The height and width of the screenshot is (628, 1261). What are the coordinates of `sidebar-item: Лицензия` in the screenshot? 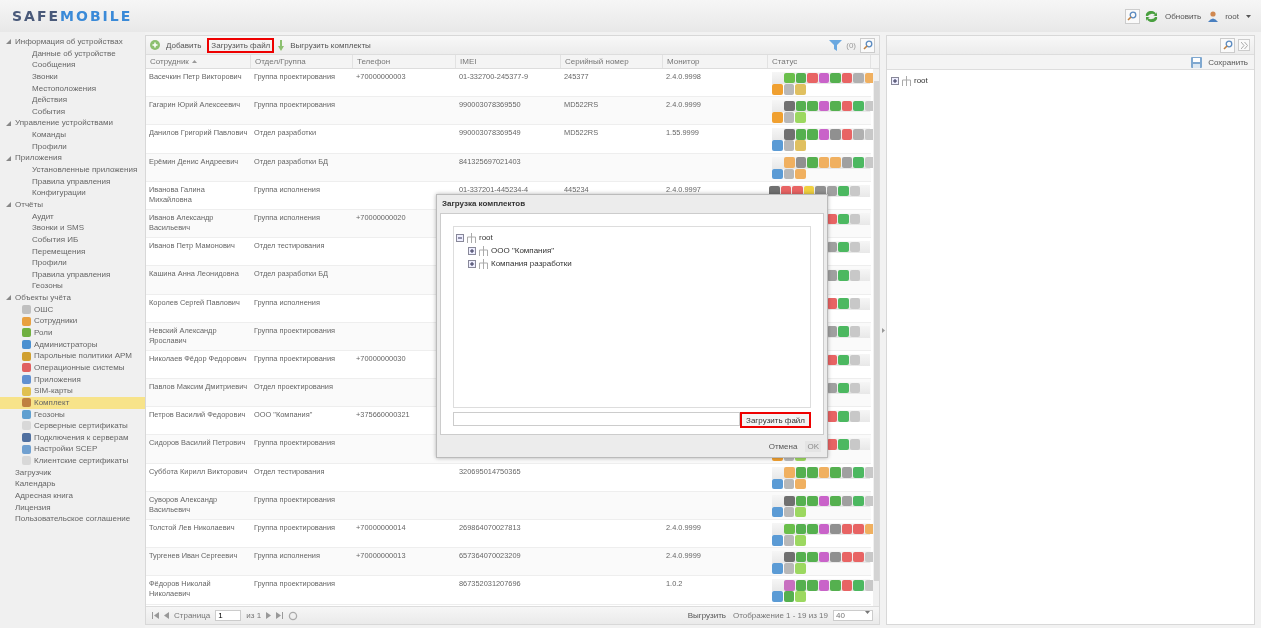 It's located at (72, 507).